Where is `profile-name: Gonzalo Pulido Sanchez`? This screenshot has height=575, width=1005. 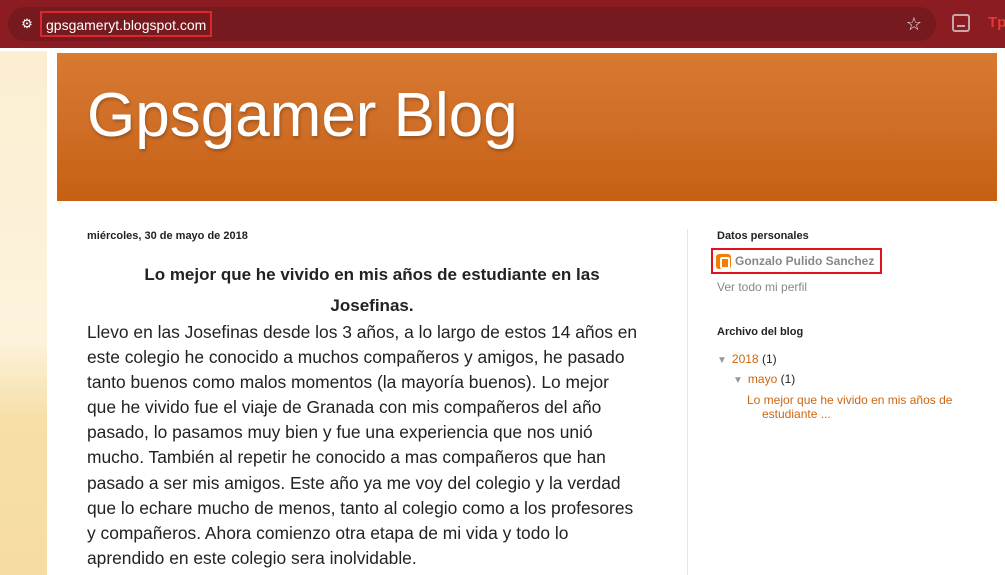
profile-name: Gonzalo Pulido Sanchez is located at coordinates (804, 261).